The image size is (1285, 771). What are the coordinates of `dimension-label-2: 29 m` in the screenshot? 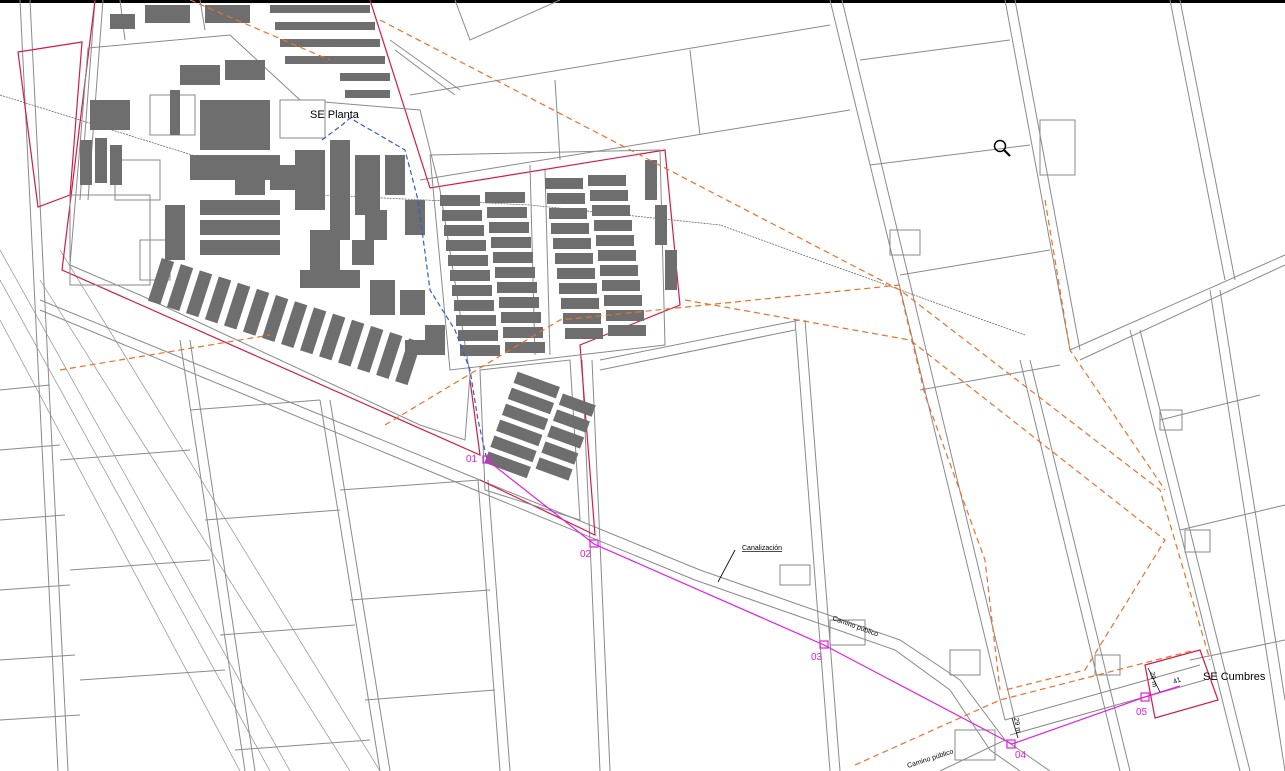 It's located at (1017, 725).